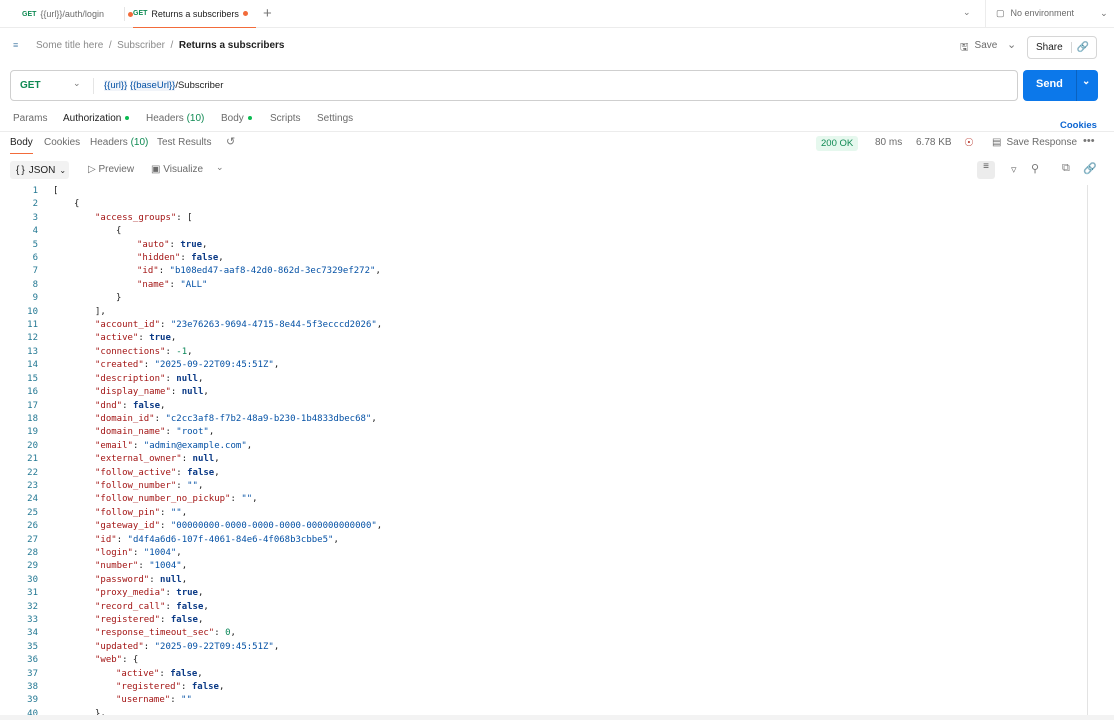  Describe the element at coordinates (77, 83) in the screenshot. I see `method-chevron-icon: ⌄` at that location.